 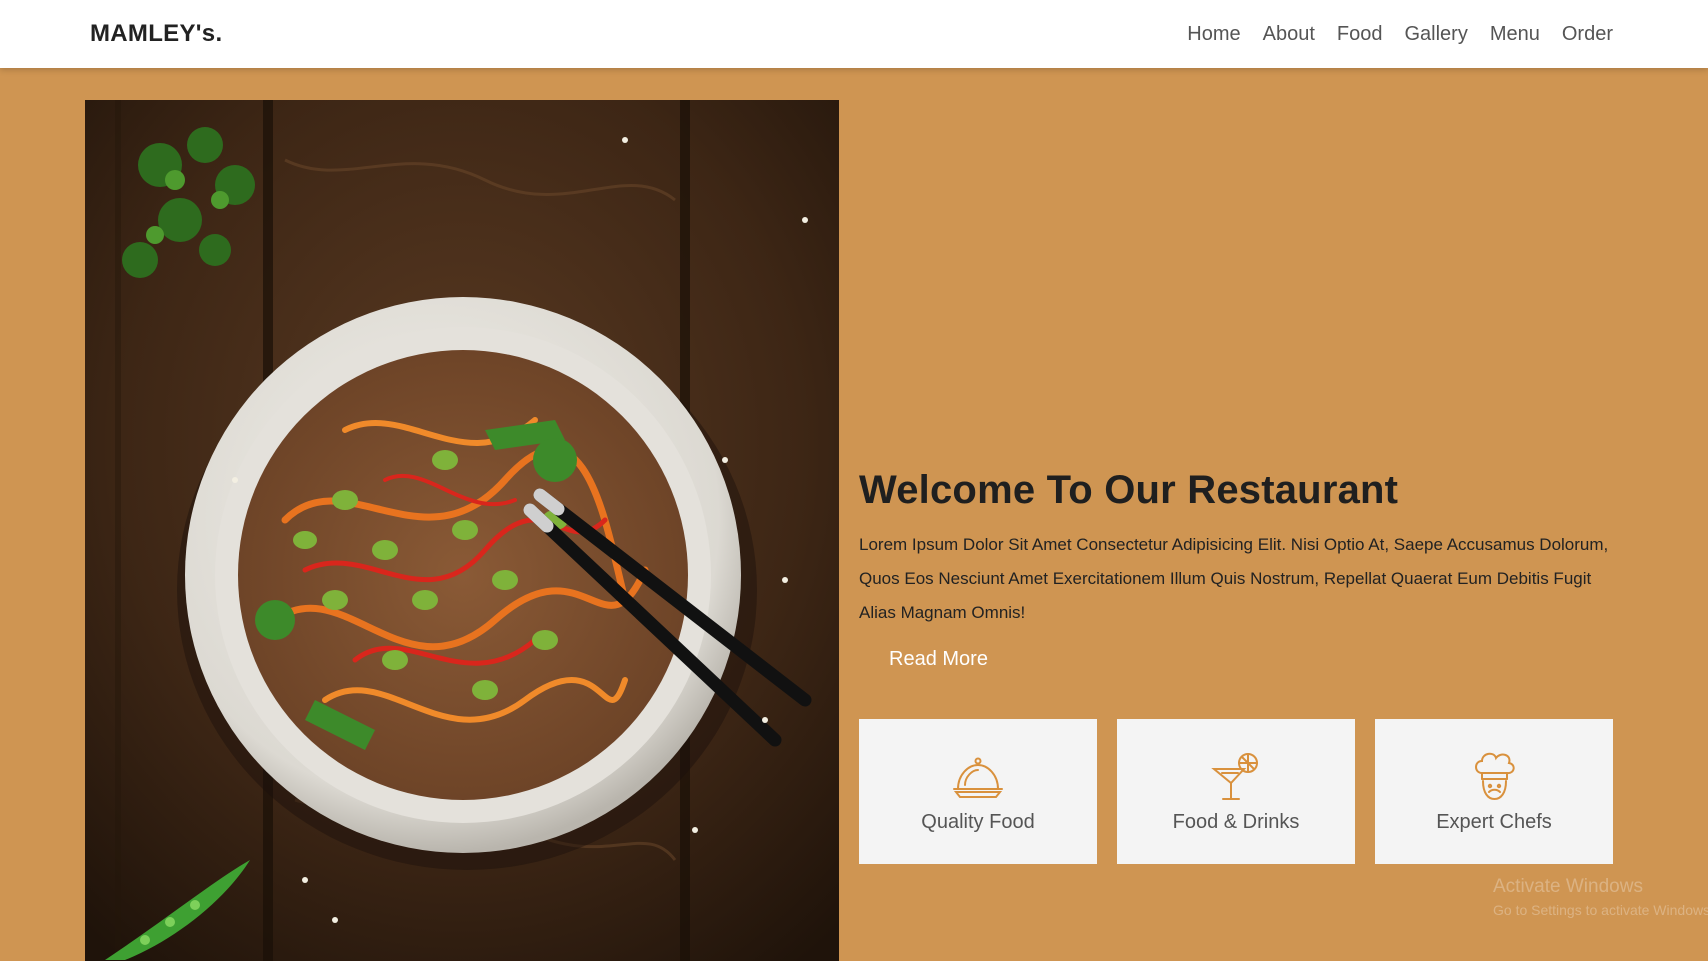 I want to click on feature-card-food-drinks: Food & Drinks, so click(x=1236, y=791).